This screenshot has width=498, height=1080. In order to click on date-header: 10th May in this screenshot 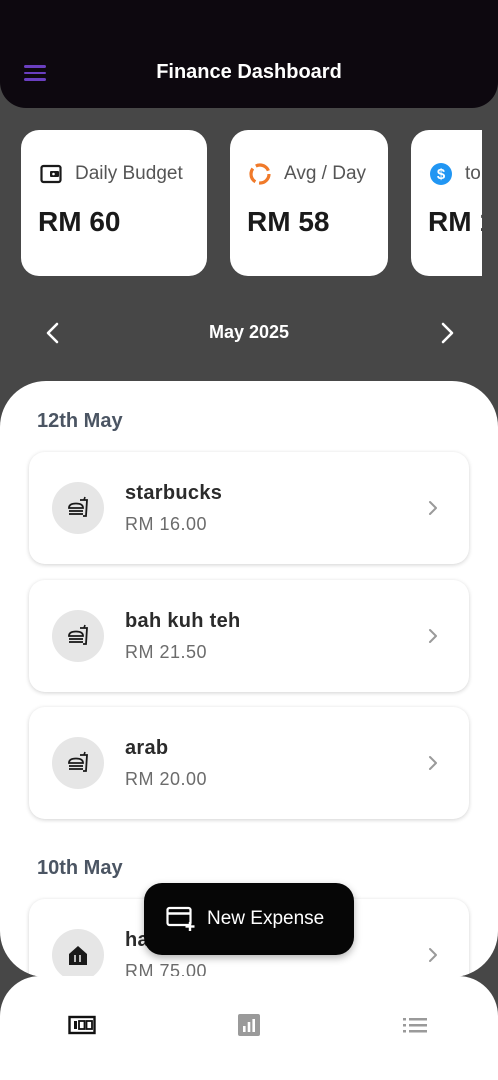, I will do `click(80, 868)`.